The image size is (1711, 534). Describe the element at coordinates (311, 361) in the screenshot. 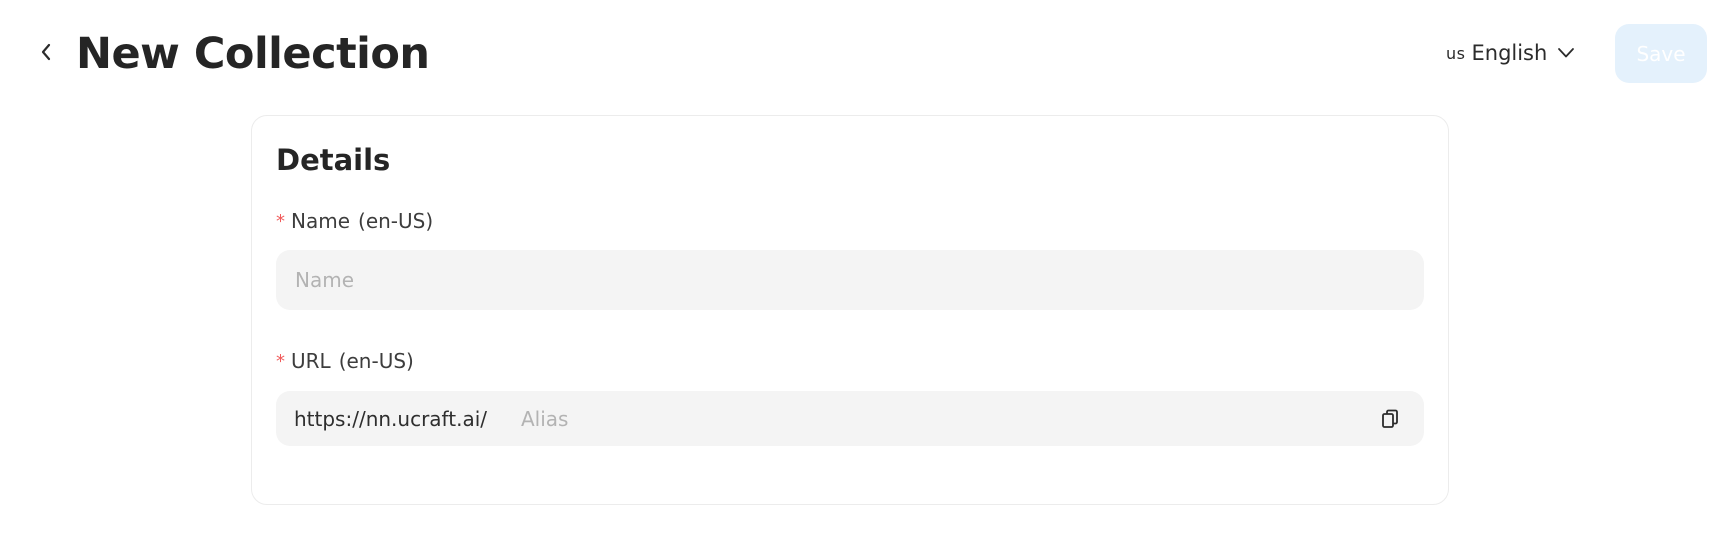

I see `url-label-text: URL` at that location.